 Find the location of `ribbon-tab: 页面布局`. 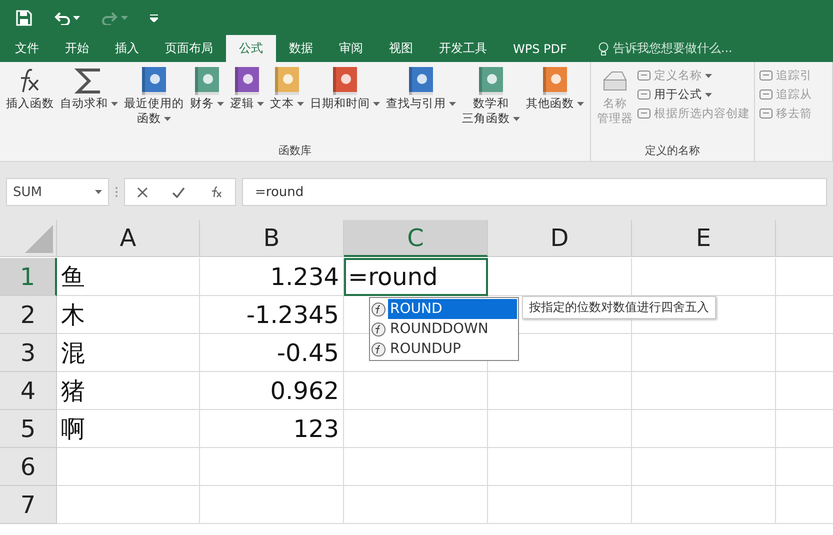

ribbon-tab: 页面布局 is located at coordinates (189, 48).